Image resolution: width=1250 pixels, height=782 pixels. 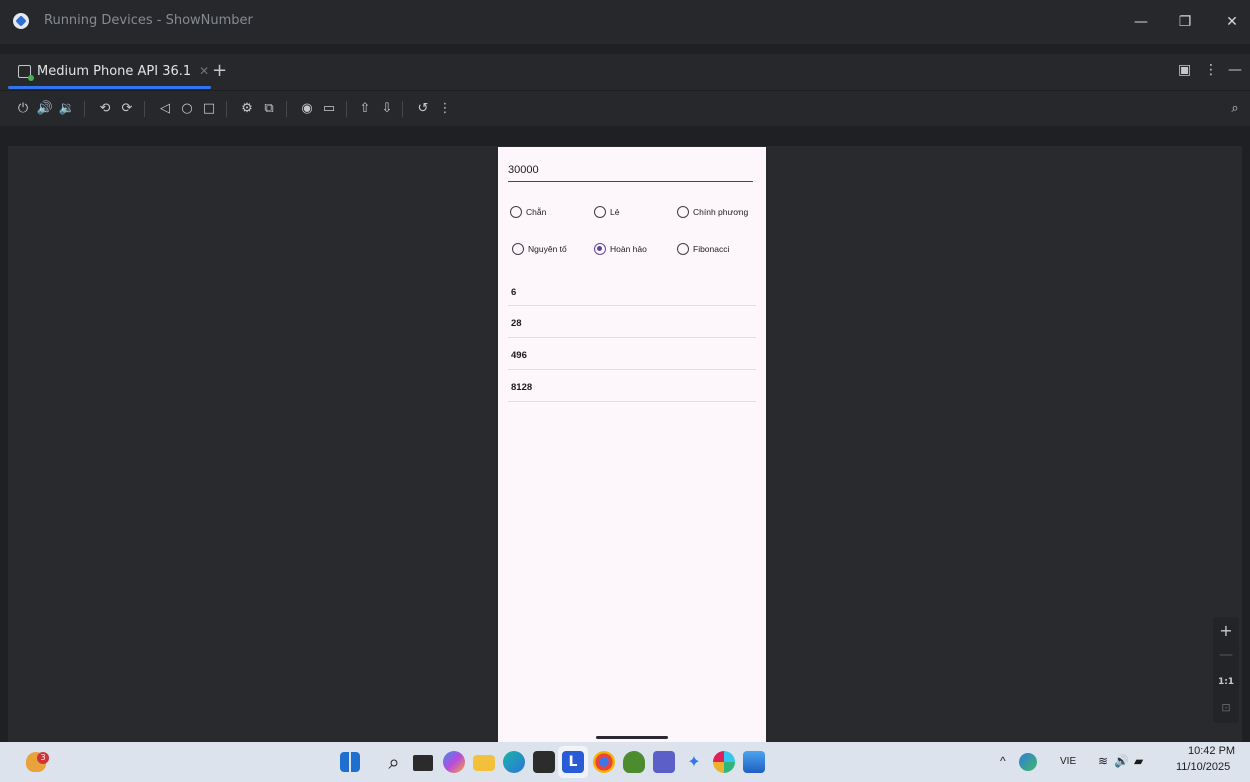 What do you see at coordinates (165, 109) in the screenshot?
I see `back-icon: ◁` at bounding box center [165, 109].